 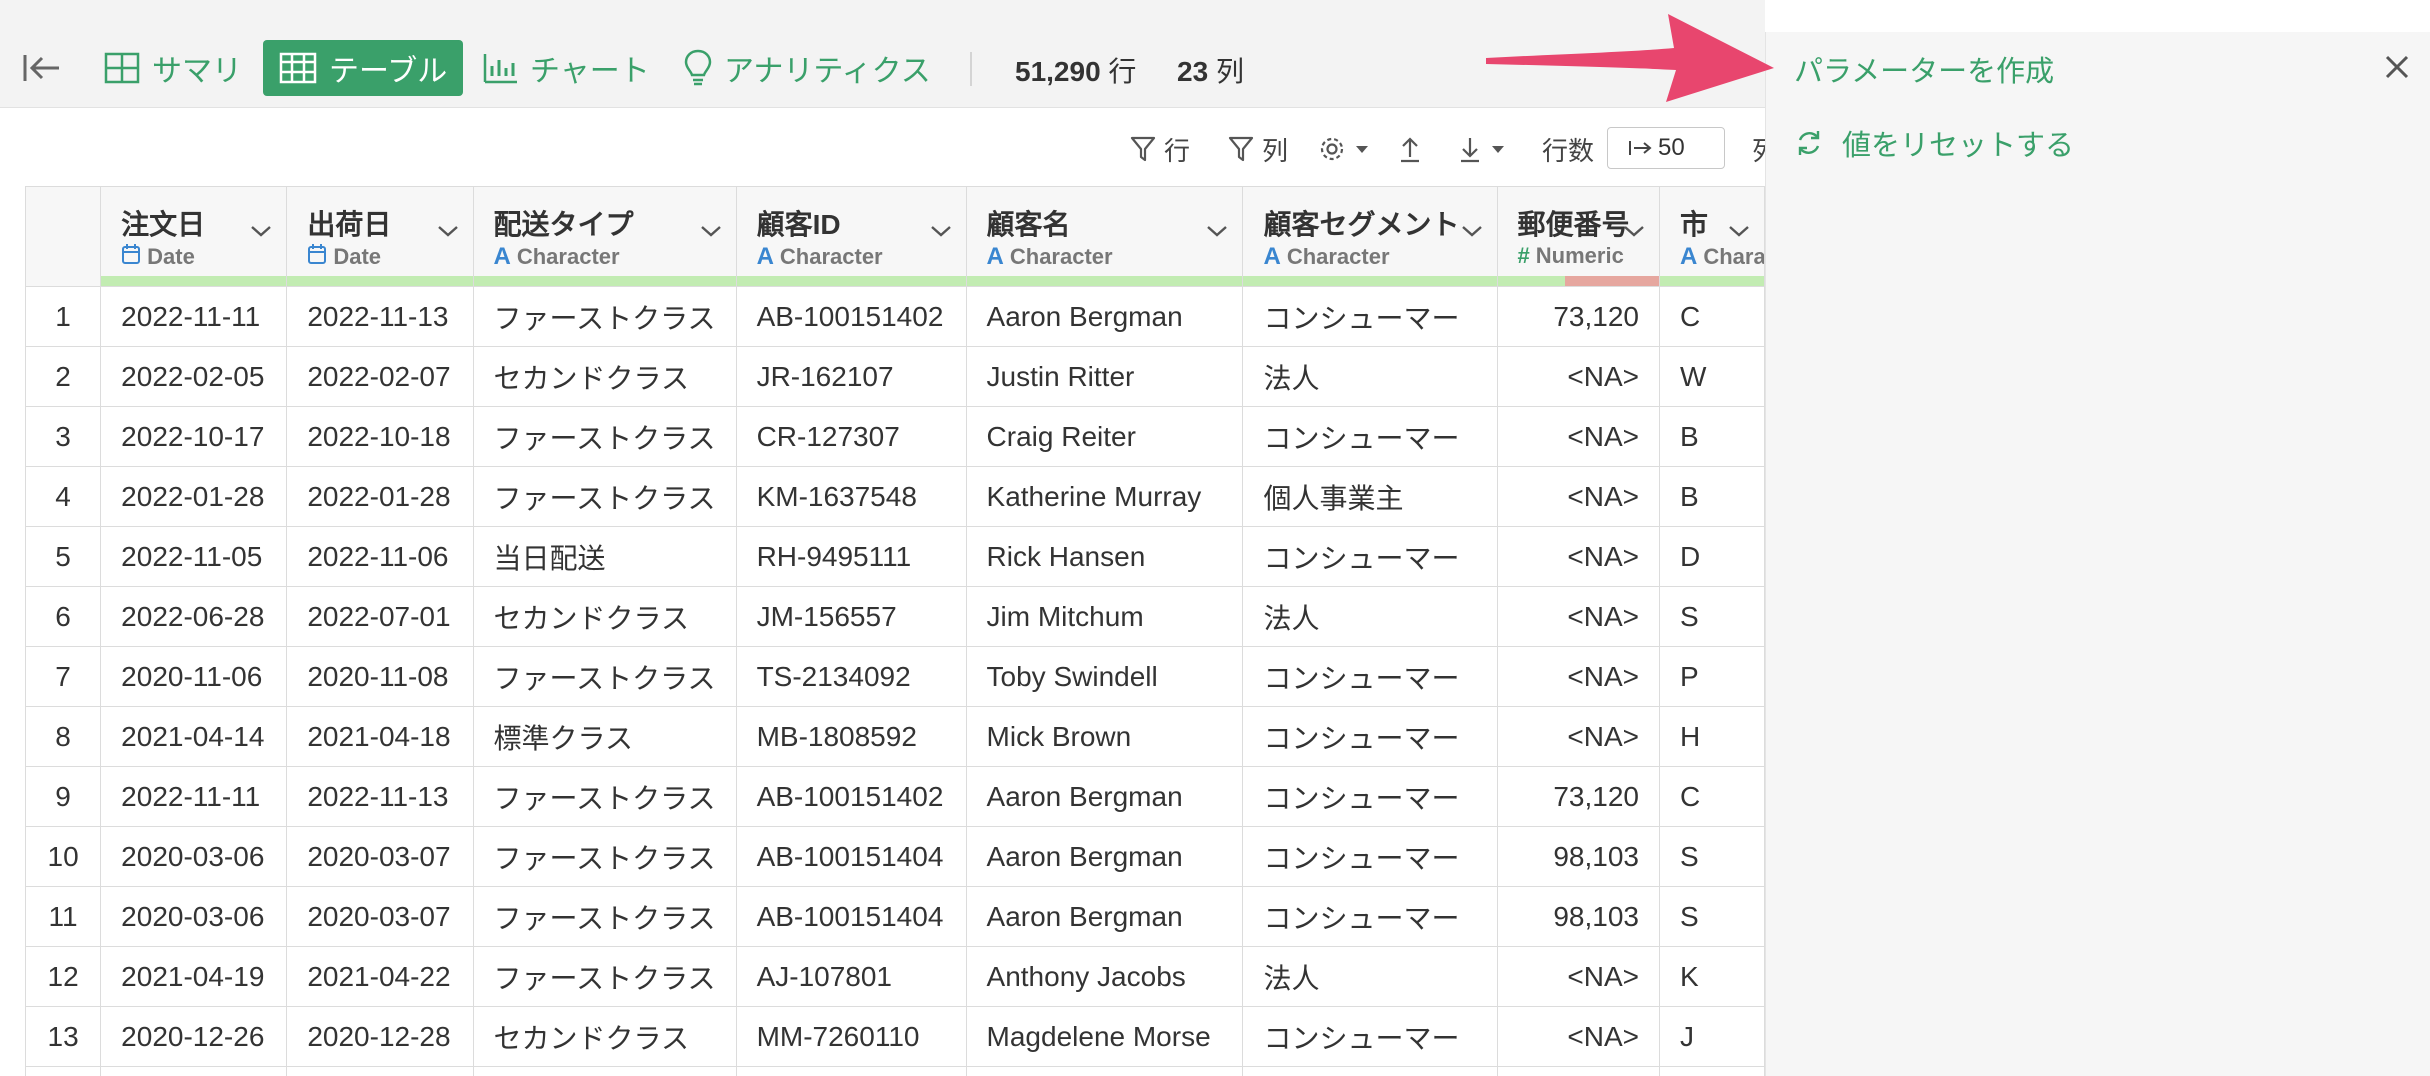 I want to click on table-cell: 当日配送, so click(x=604, y=556).